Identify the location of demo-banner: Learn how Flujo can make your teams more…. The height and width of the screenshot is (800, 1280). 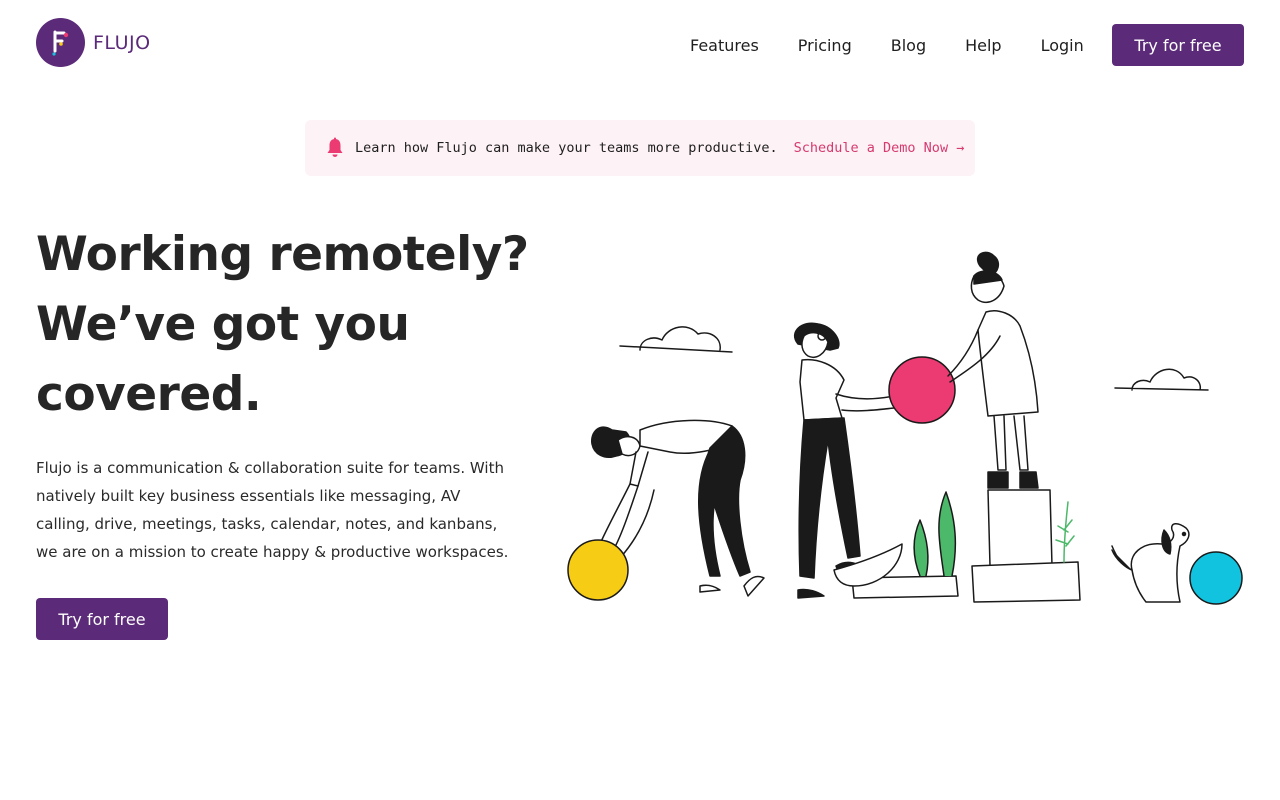
(640, 148).